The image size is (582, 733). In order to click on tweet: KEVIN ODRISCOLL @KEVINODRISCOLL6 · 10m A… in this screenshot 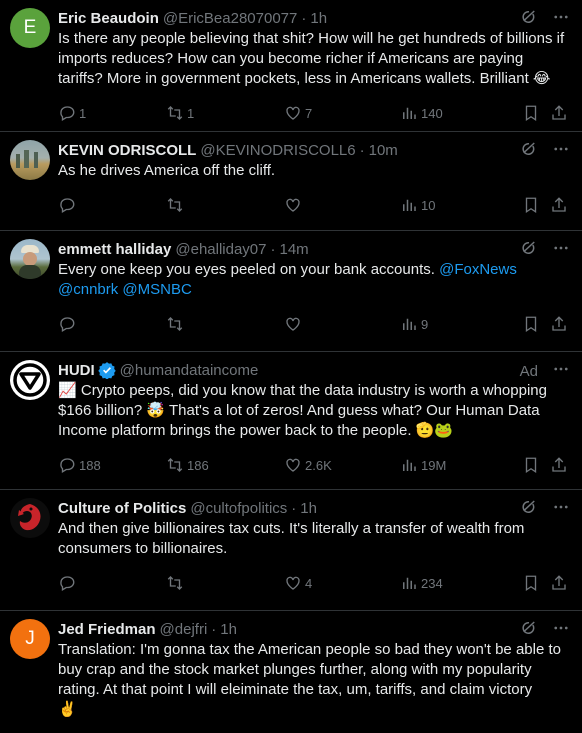, I will do `click(291, 181)`.